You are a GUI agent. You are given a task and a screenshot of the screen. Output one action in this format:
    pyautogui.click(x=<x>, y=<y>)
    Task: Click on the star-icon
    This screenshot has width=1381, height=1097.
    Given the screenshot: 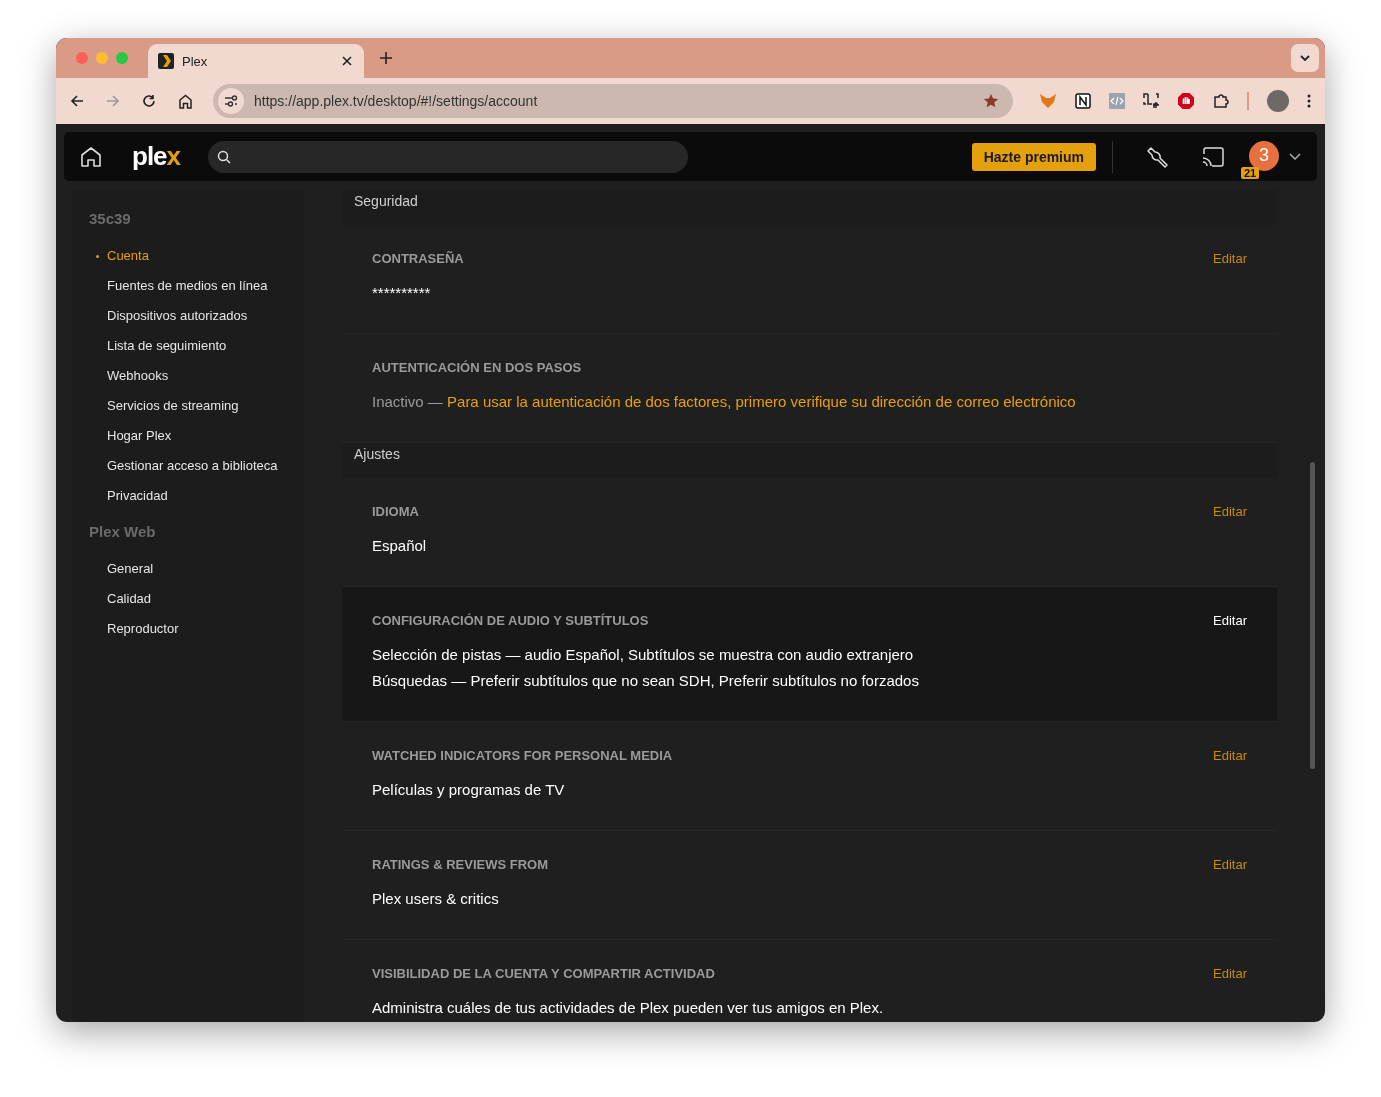 What is the action you would take?
    pyautogui.click(x=991, y=101)
    